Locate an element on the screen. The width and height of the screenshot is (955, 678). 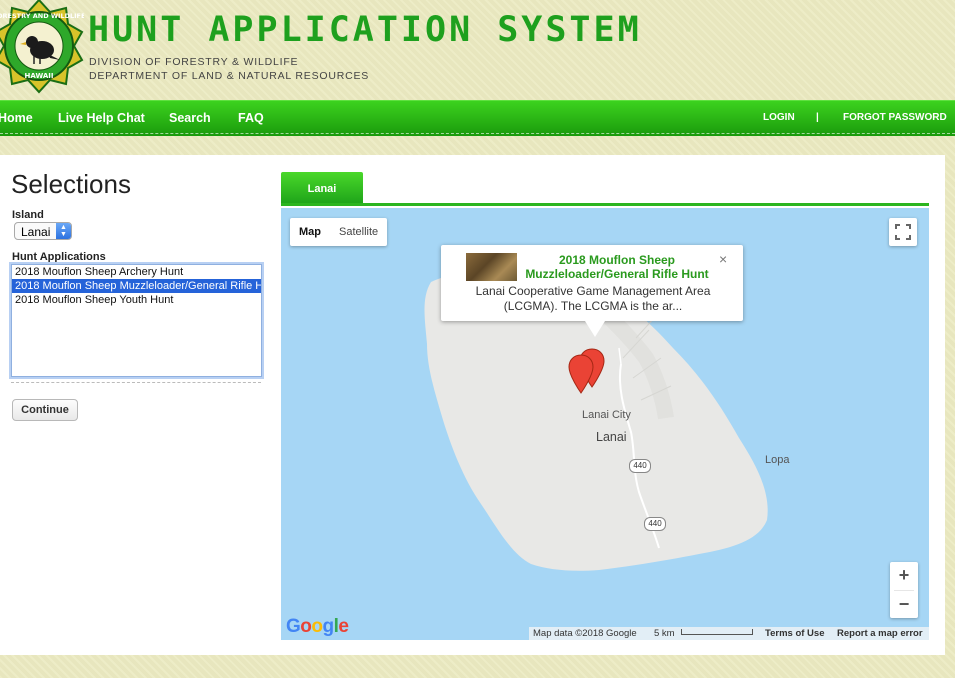
zoom-out-button: − is located at coordinates (904, 605).